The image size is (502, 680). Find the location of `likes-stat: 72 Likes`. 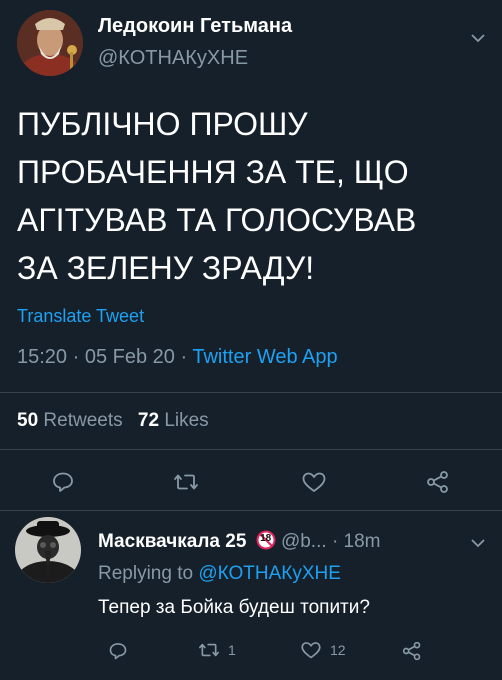

likes-stat: 72 Likes is located at coordinates (173, 420).